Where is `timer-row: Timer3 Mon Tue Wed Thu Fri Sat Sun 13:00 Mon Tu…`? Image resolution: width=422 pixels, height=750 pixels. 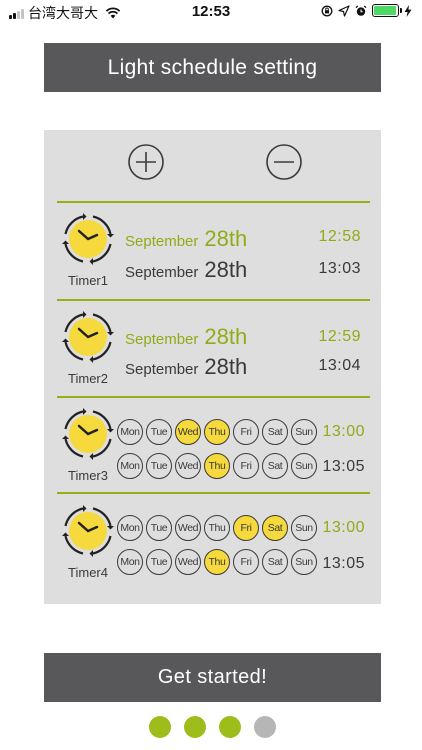
timer-row: Timer3 Mon Tue Wed Thu Fri Sat Sun 13:00 Mon Tu… is located at coordinates (212, 445).